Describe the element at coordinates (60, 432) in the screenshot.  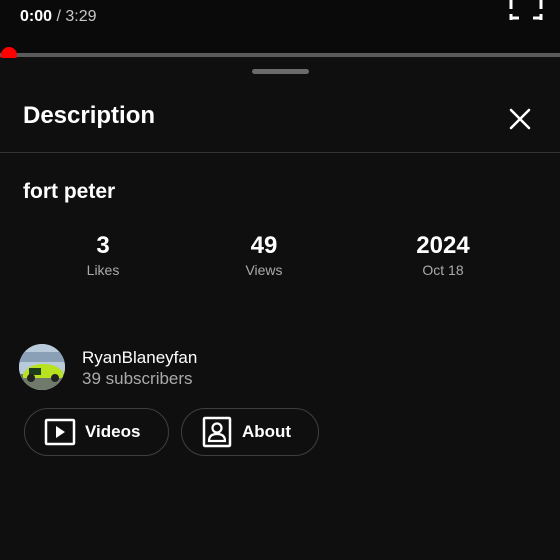
I see `play-box-icon` at that location.